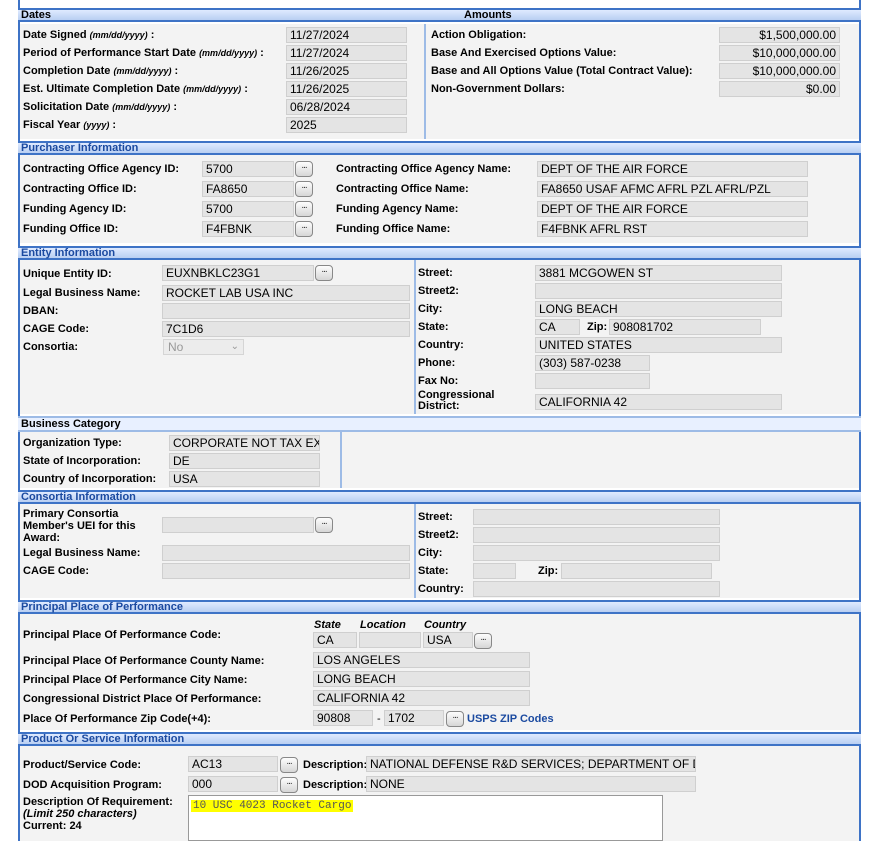 This screenshot has width=872, height=841. Describe the element at coordinates (286, 311) in the screenshot. I see `dban-field` at that location.